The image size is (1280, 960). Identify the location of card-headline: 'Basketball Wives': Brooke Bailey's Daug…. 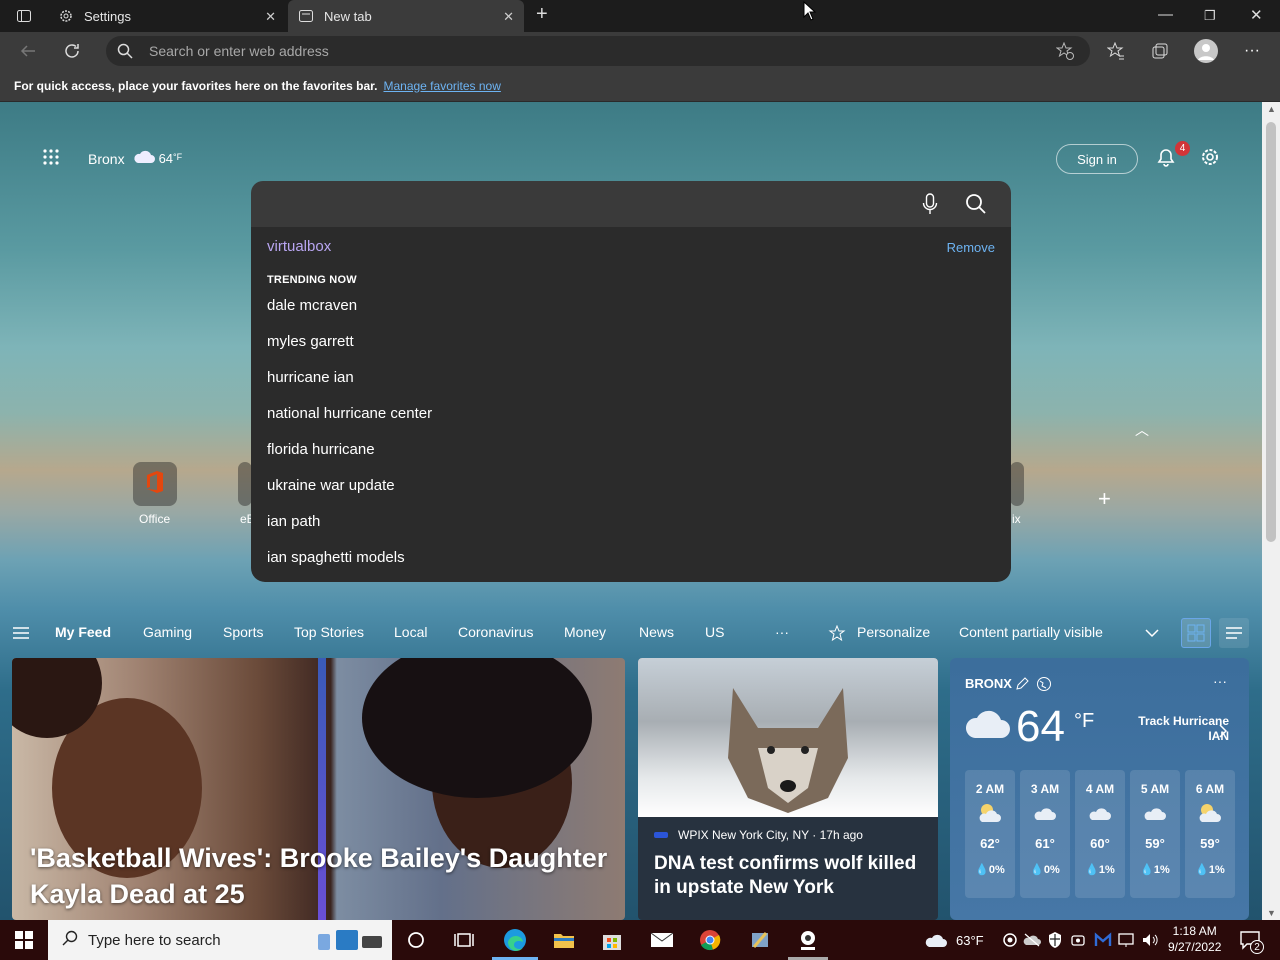
(320, 876).